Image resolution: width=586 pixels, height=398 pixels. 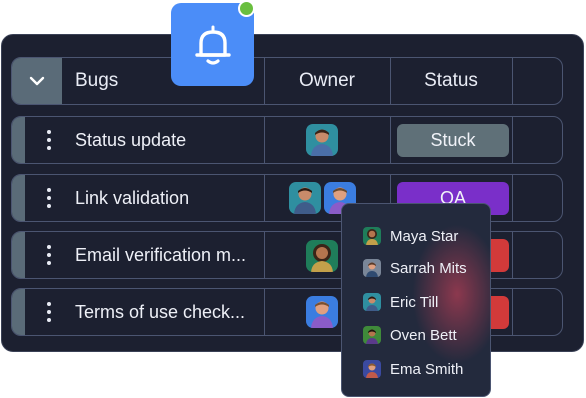 I want to click on bell-icon, so click(x=212, y=45).